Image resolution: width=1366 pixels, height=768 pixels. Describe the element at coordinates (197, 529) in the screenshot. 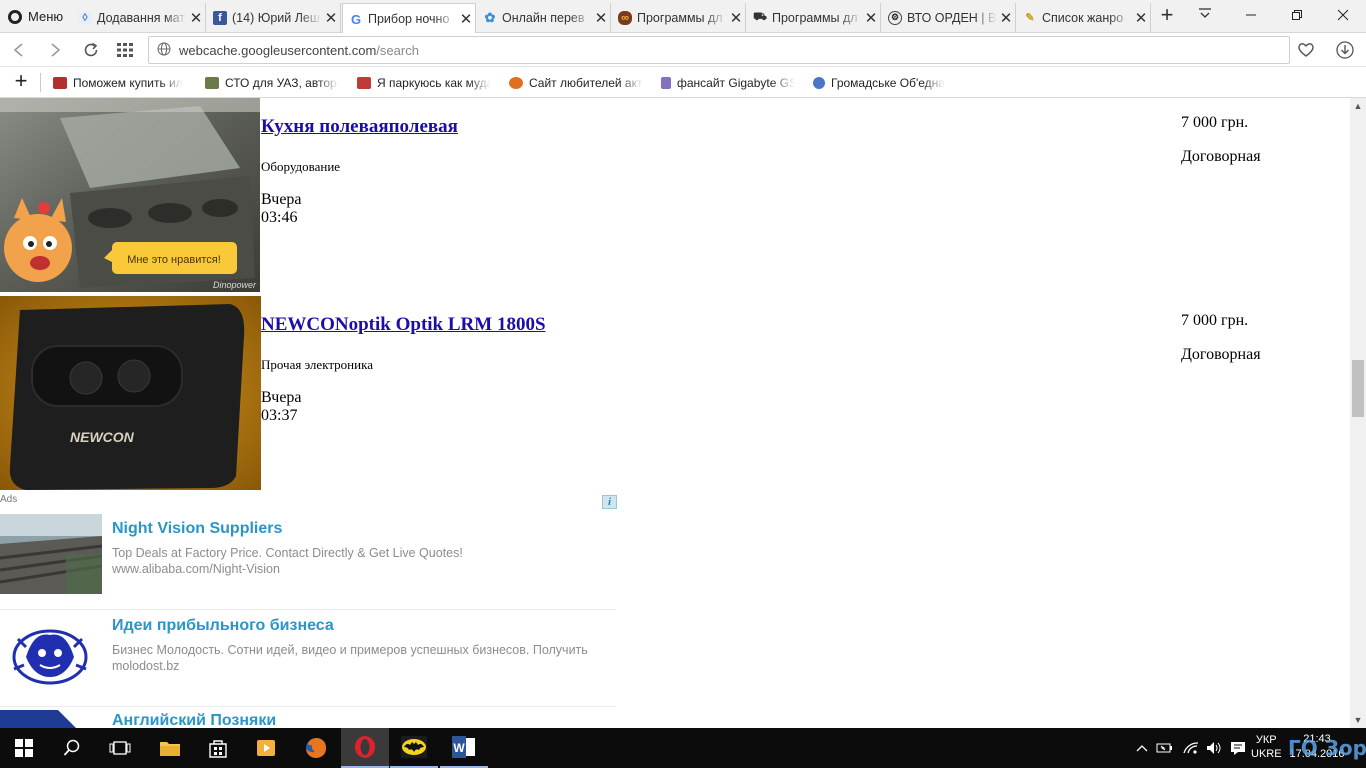

I see `ad-title-link: Night Vision Suppliers` at that location.